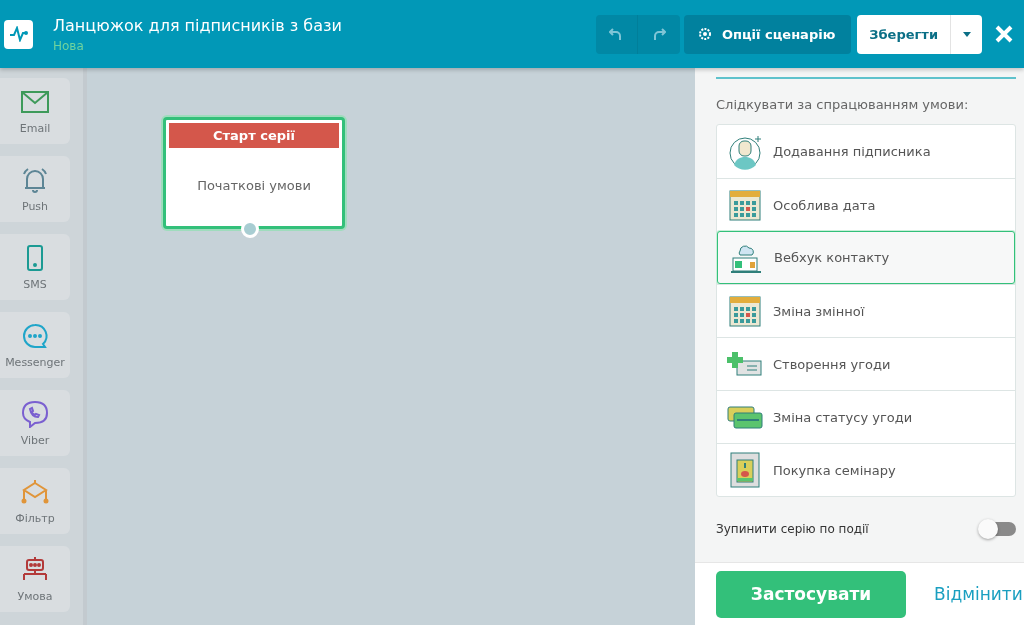 This screenshot has width=1024, height=625. I want to click on tool-card: Push, so click(35, 189).